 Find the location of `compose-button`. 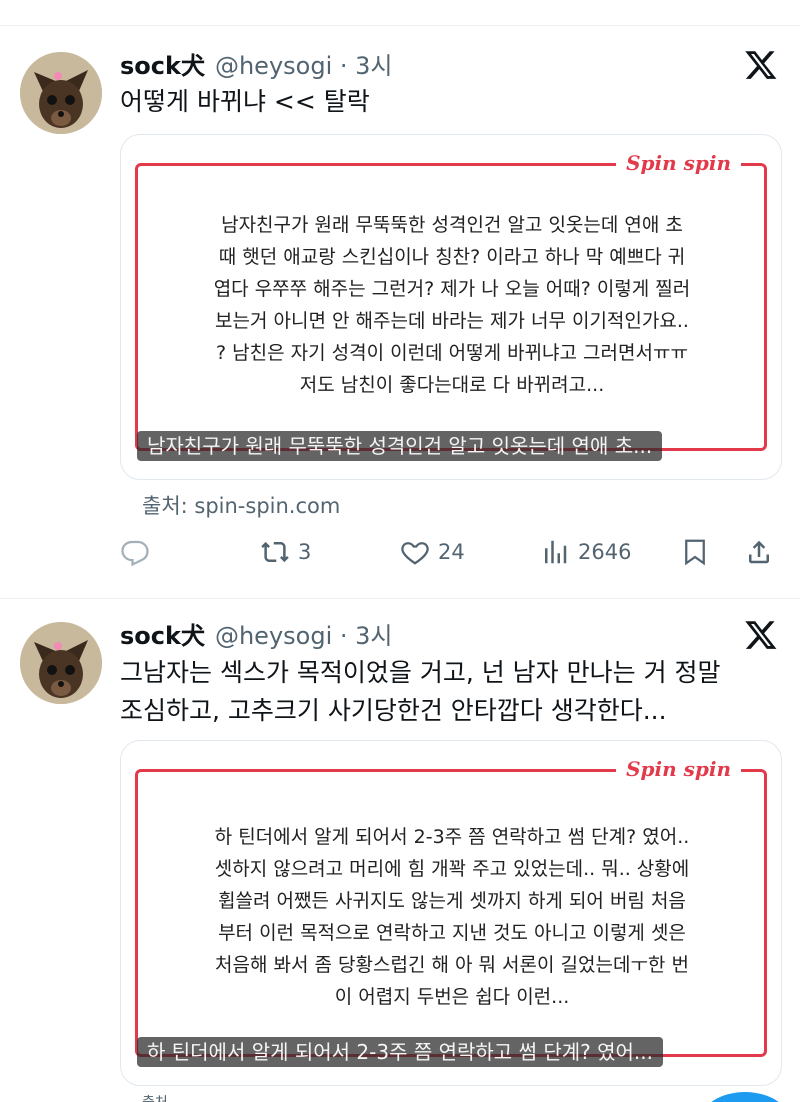

compose-button is located at coordinates (745, 1097).